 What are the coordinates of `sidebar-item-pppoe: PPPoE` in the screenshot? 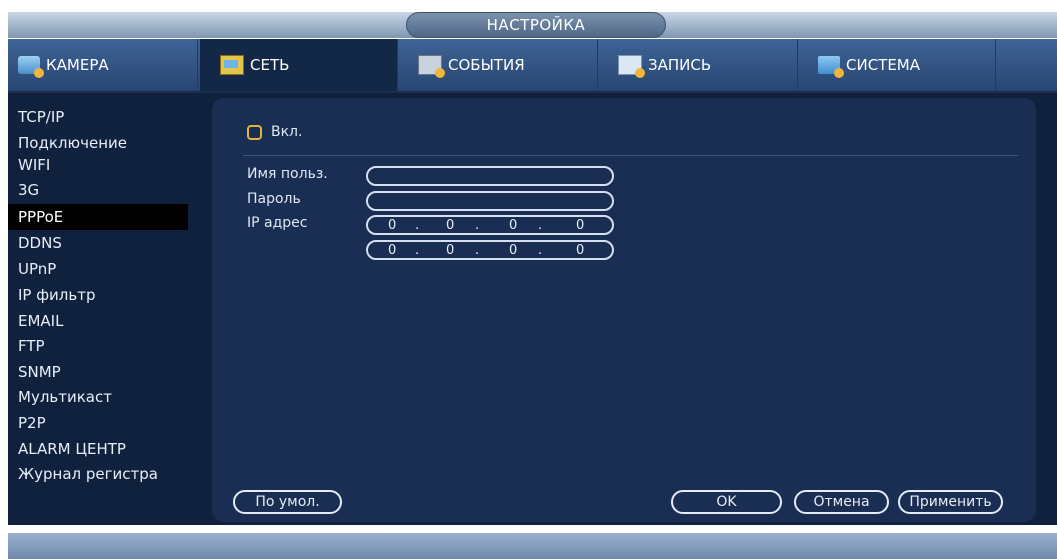 It's located at (98, 217).